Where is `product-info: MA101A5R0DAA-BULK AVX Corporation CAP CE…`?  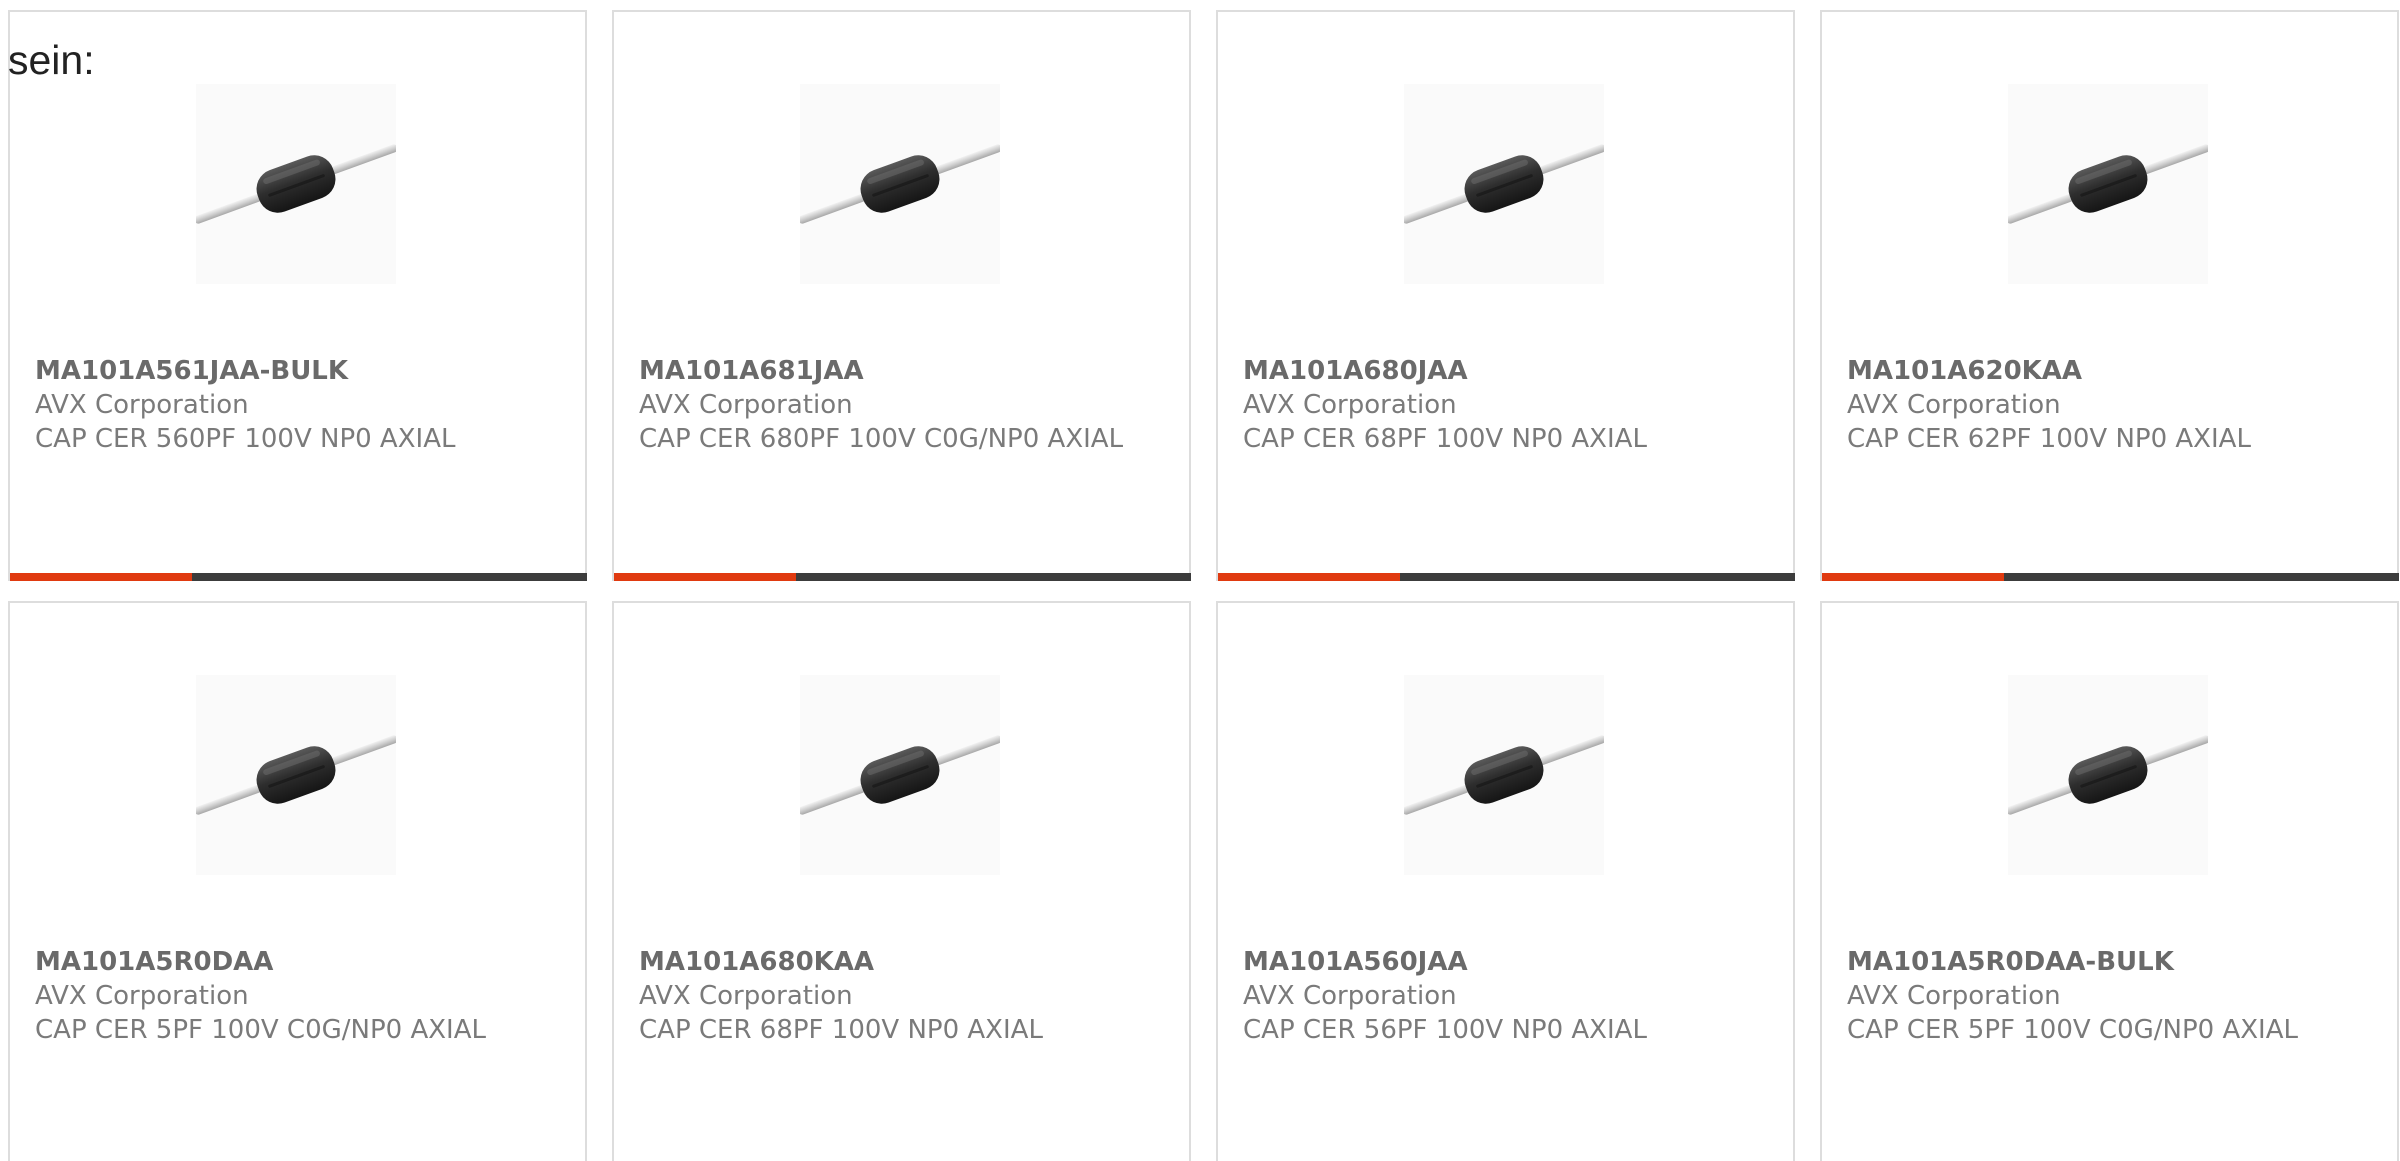 product-info: MA101A5R0DAA-BULK AVX Corporation CAP CE… is located at coordinates (2097, 996).